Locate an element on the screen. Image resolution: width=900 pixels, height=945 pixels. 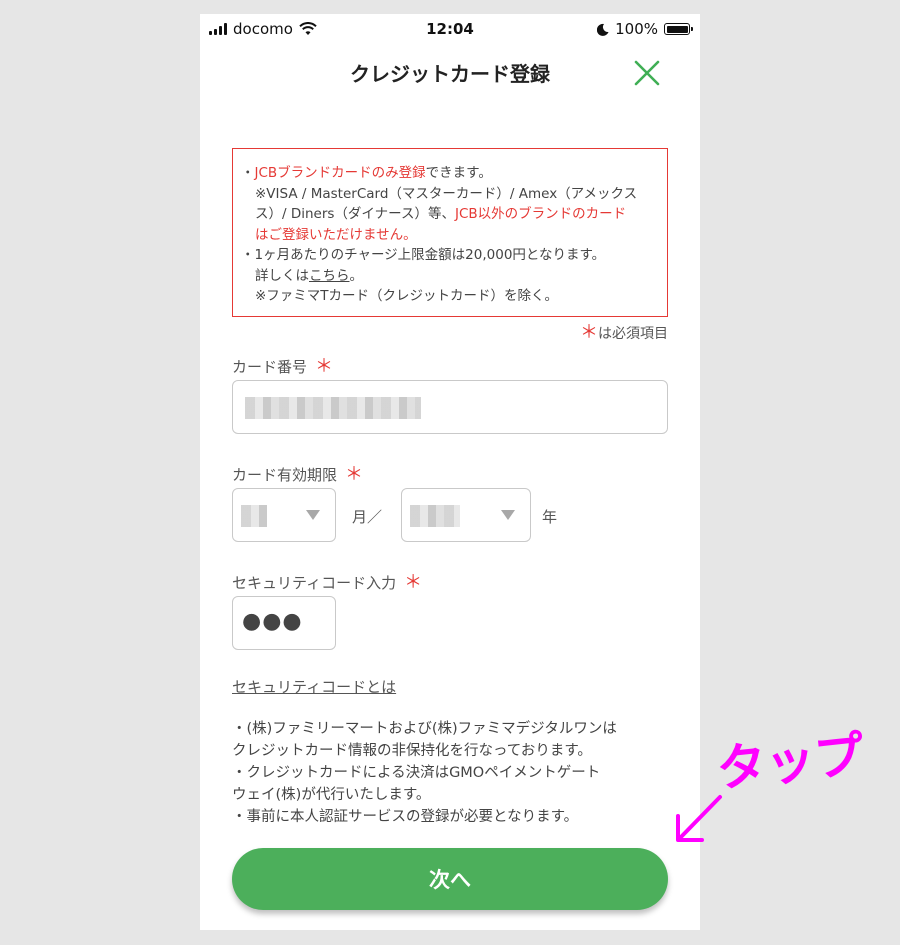
expiry-month-value-masked is located at coordinates (254, 516).